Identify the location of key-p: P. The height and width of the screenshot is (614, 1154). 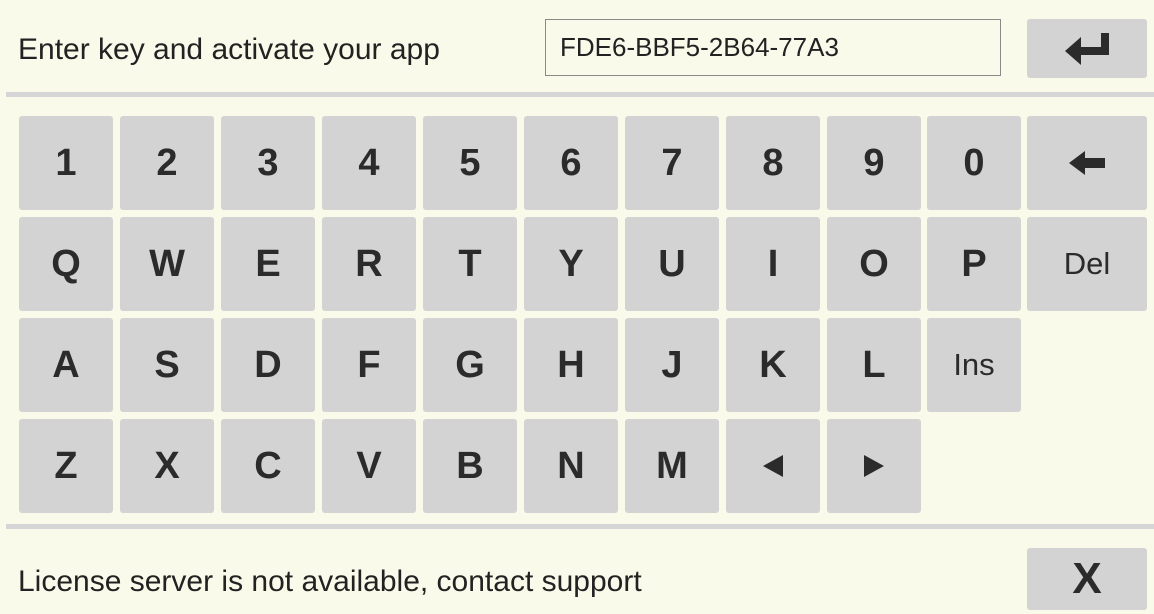
(974, 264).